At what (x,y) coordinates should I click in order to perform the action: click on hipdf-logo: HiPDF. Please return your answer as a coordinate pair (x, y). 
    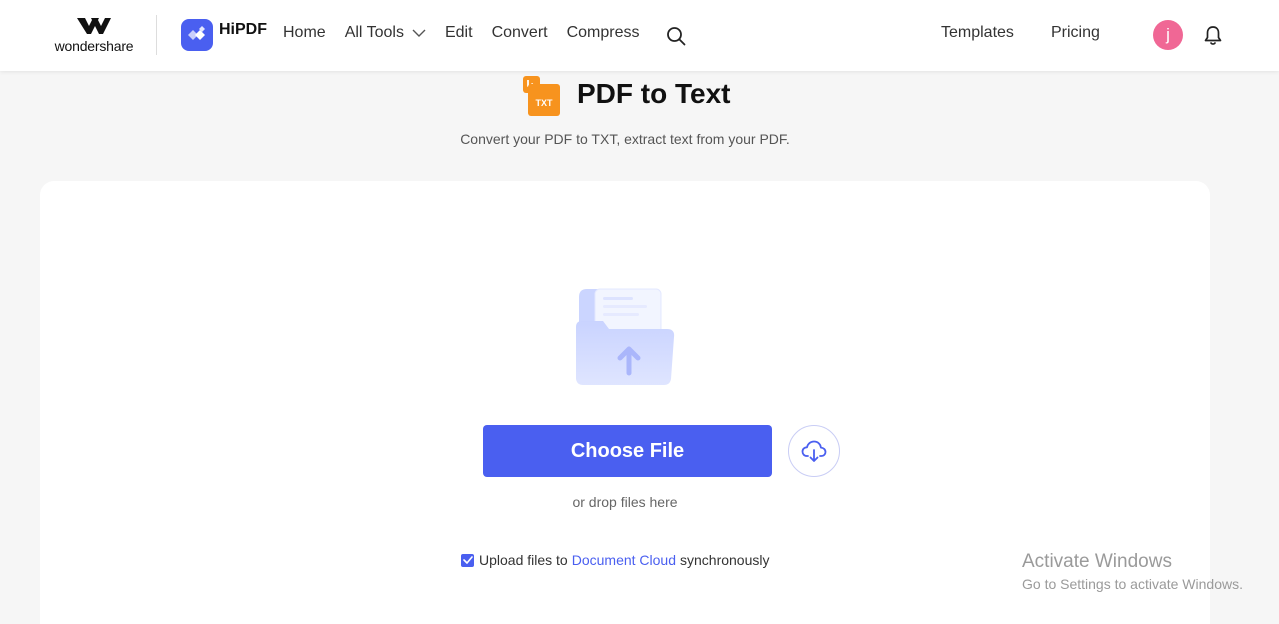
    Looking at the image, I should click on (224, 35).